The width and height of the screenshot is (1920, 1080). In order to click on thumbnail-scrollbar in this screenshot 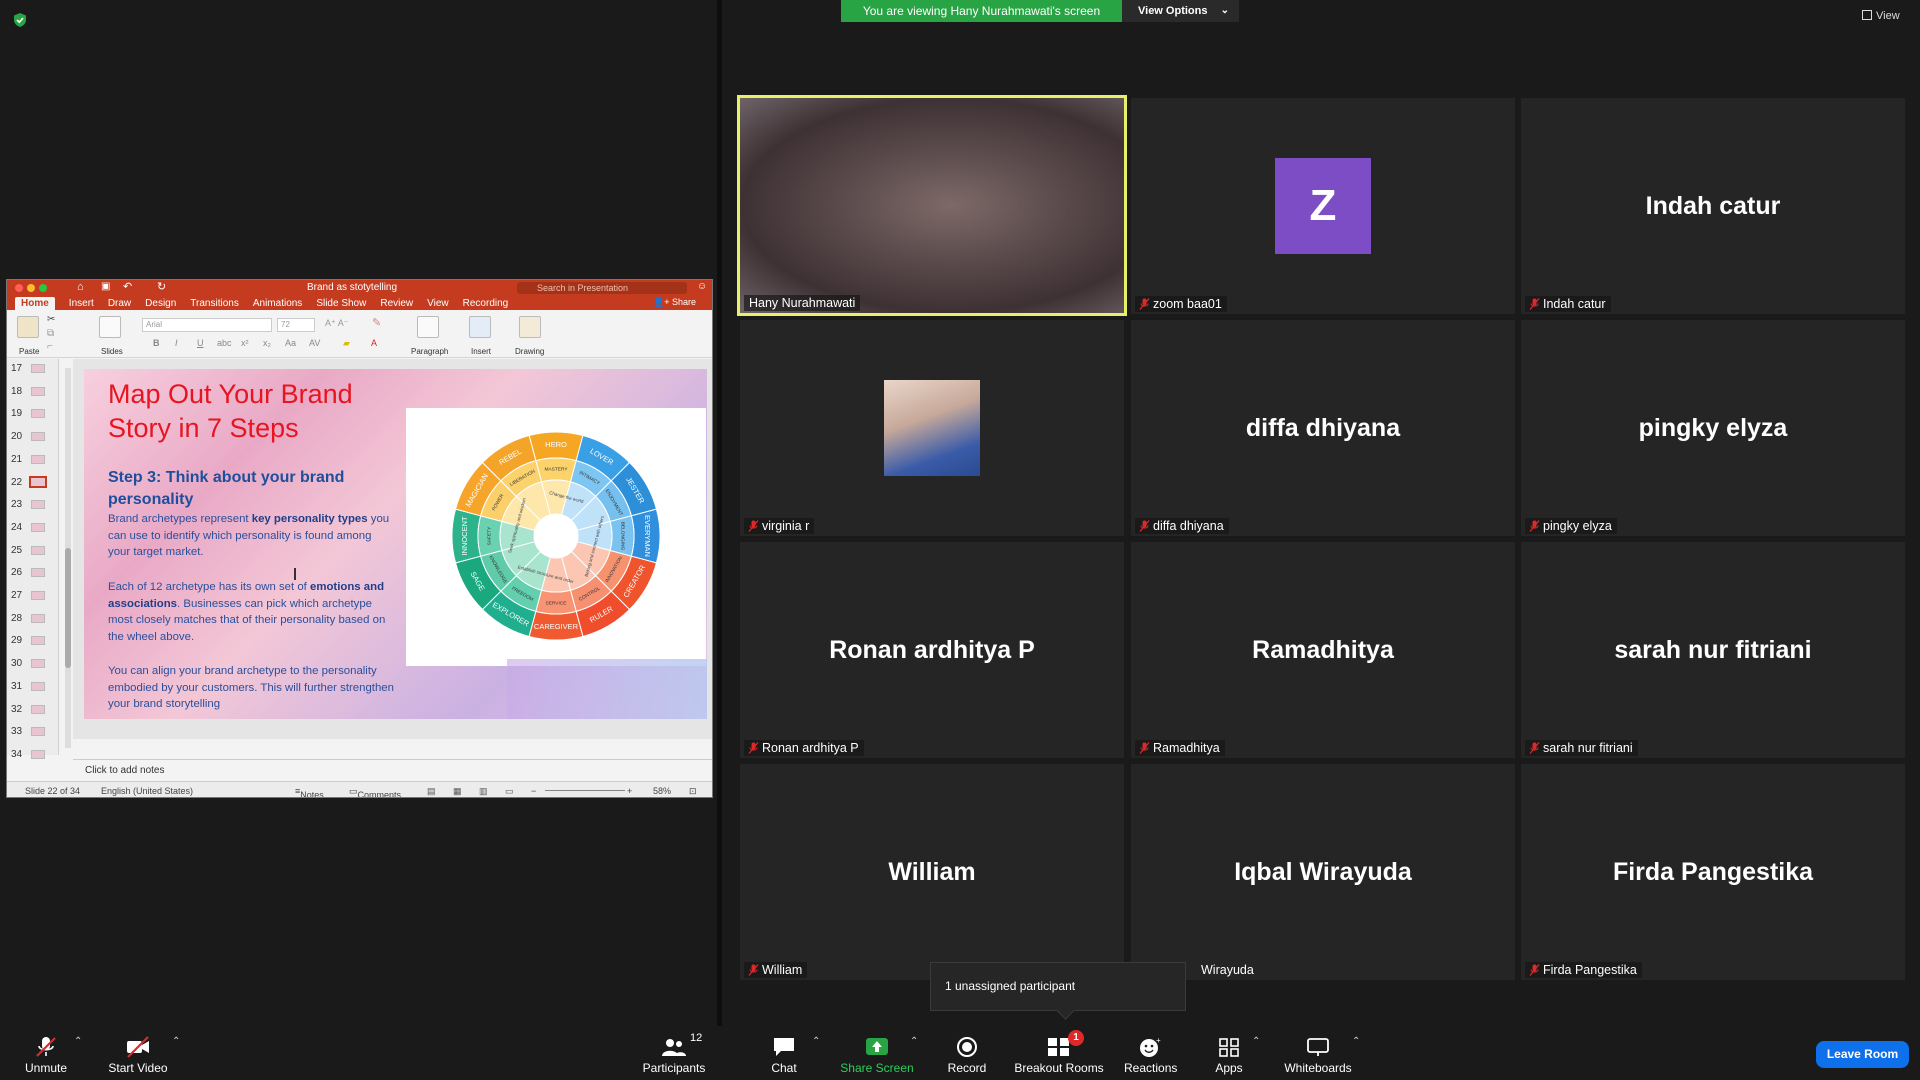, I will do `click(68, 558)`.